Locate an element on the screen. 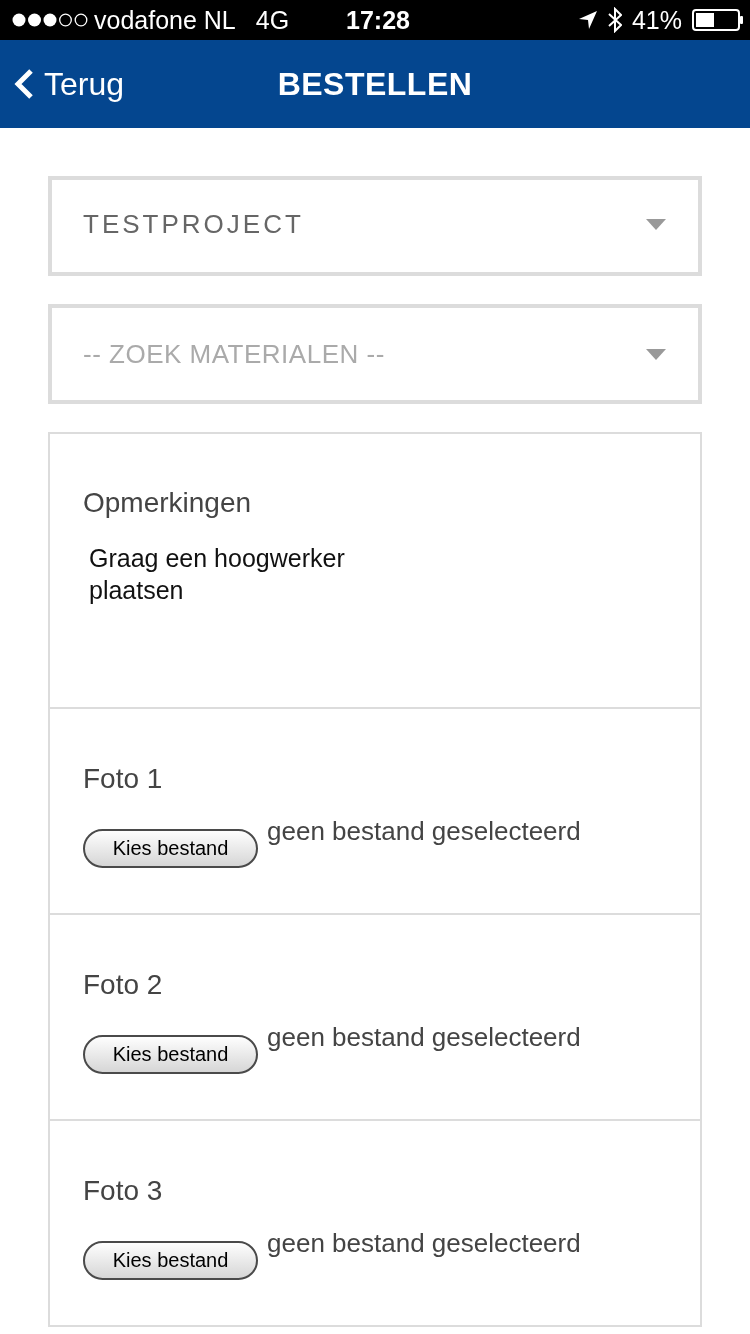 Image resolution: width=750 pixels, height=1334 pixels. signal-strength-icon is located at coordinates (50, 20).